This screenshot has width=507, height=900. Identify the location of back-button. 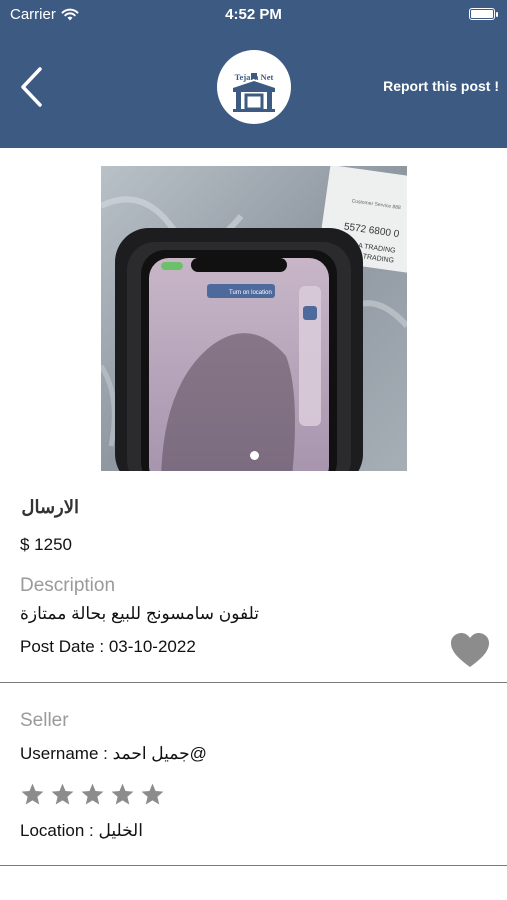
(32, 87).